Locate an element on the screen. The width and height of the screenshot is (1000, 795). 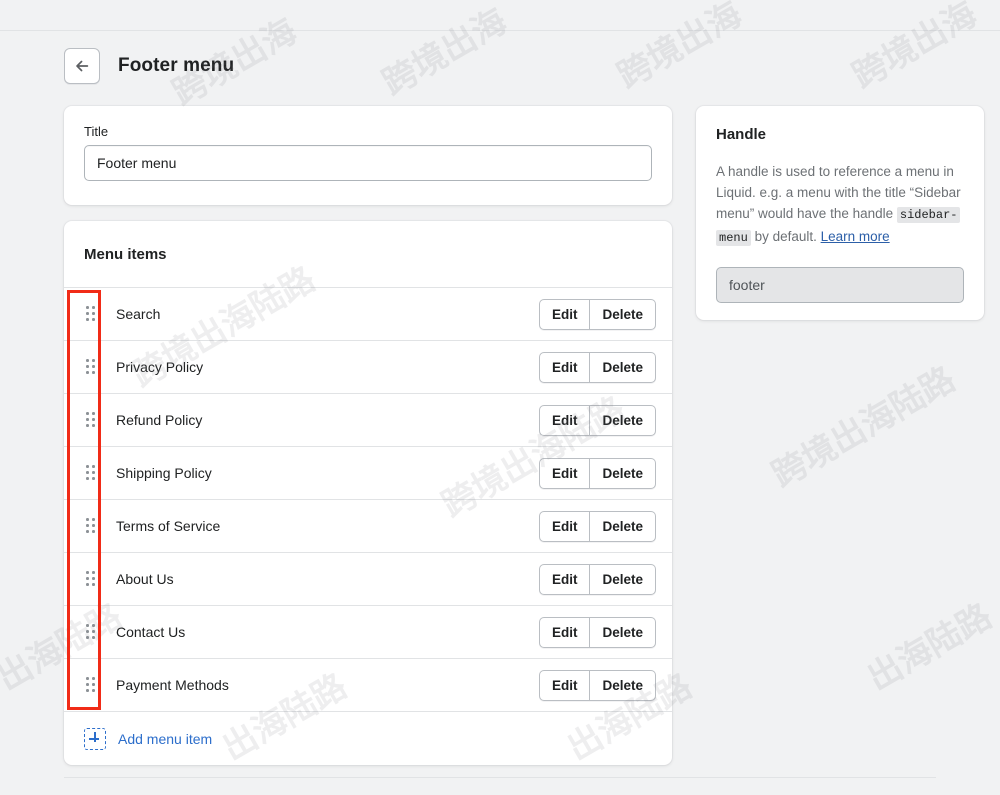
menu-item-label: Terms of Service is located at coordinates (168, 526).